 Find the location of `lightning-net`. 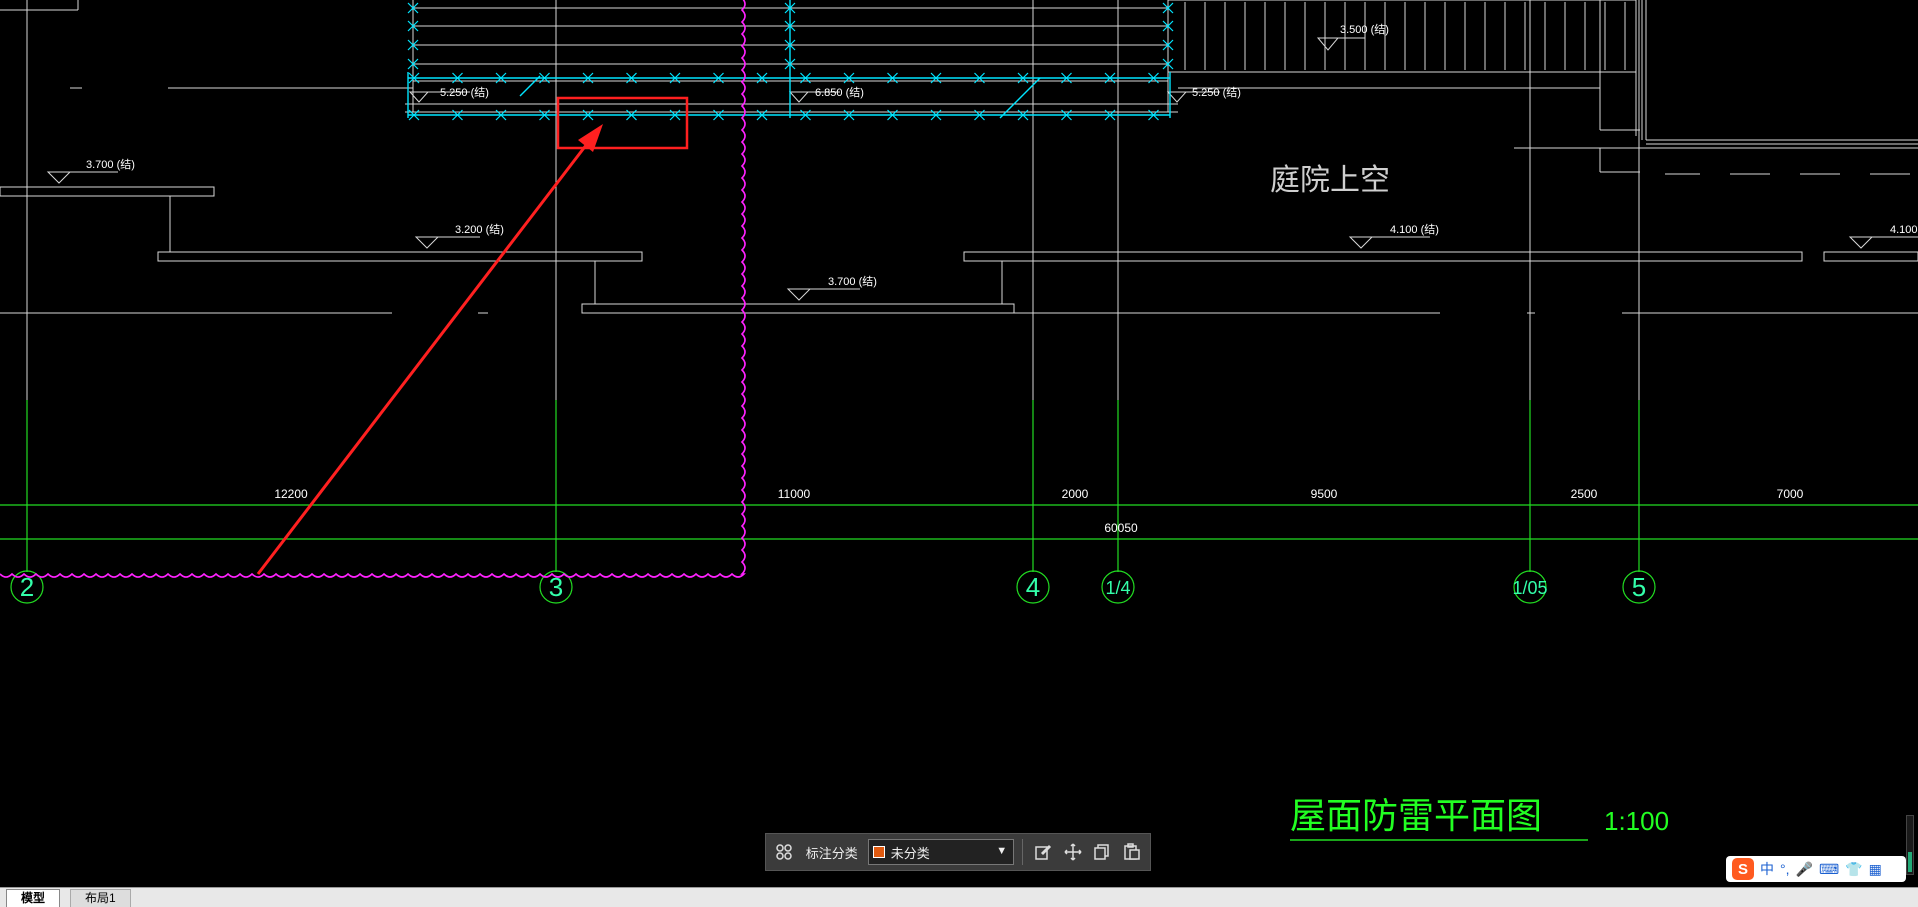

lightning-net is located at coordinates (789, 59).